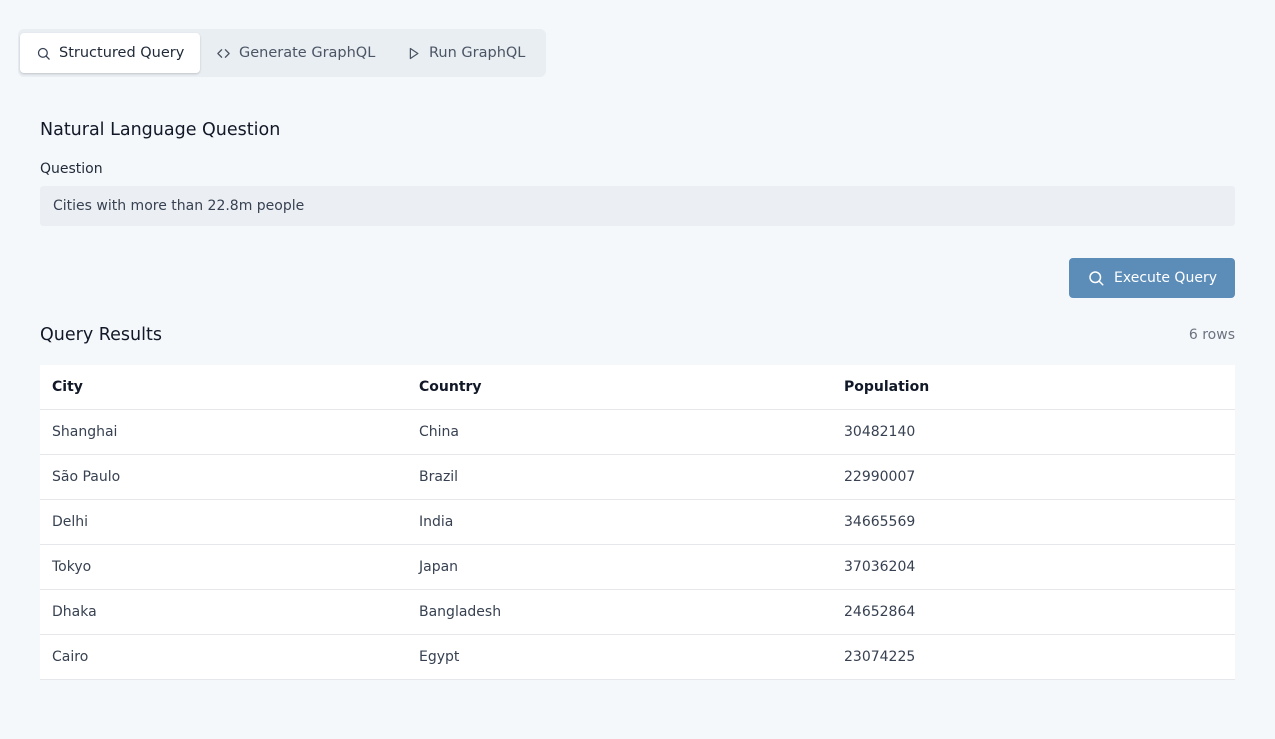 The image size is (1275, 739). I want to click on code-icon, so click(223, 53).